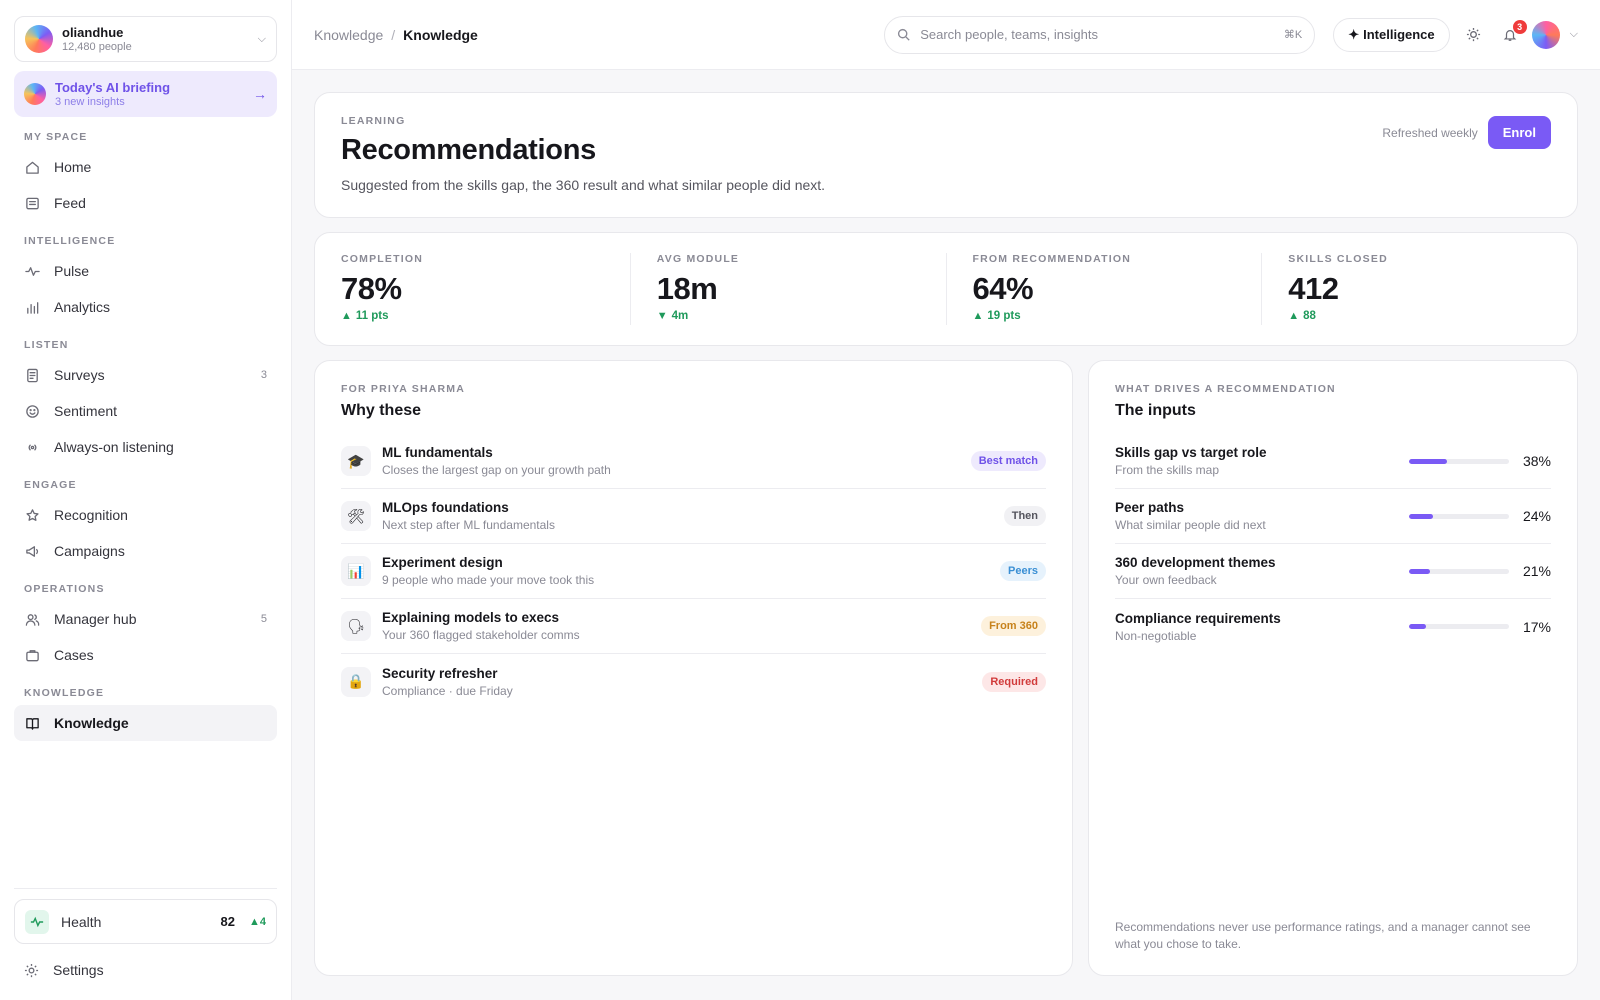 The width and height of the screenshot is (1600, 1000). What do you see at coordinates (356, 571) in the screenshot?
I see `chart-icon: 📊` at bounding box center [356, 571].